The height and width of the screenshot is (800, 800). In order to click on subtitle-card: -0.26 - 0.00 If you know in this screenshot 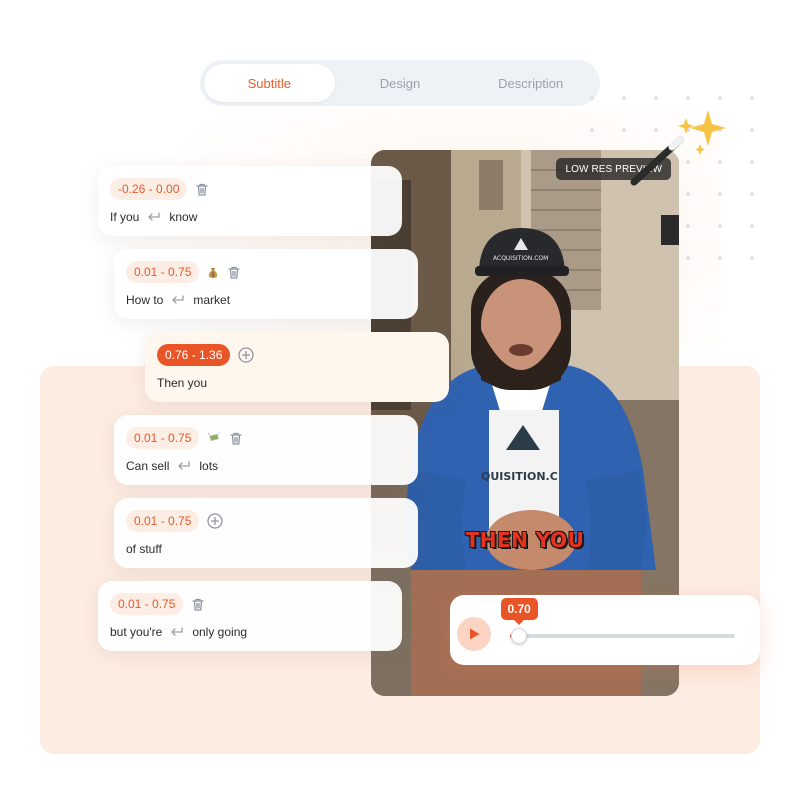, I will do `click(250, 201)`.